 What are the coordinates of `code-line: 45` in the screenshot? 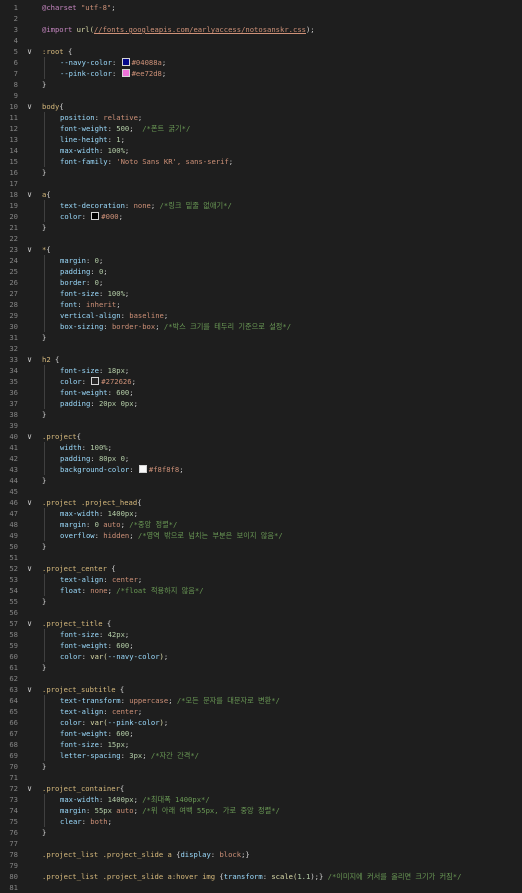 It's located at (261, 491).